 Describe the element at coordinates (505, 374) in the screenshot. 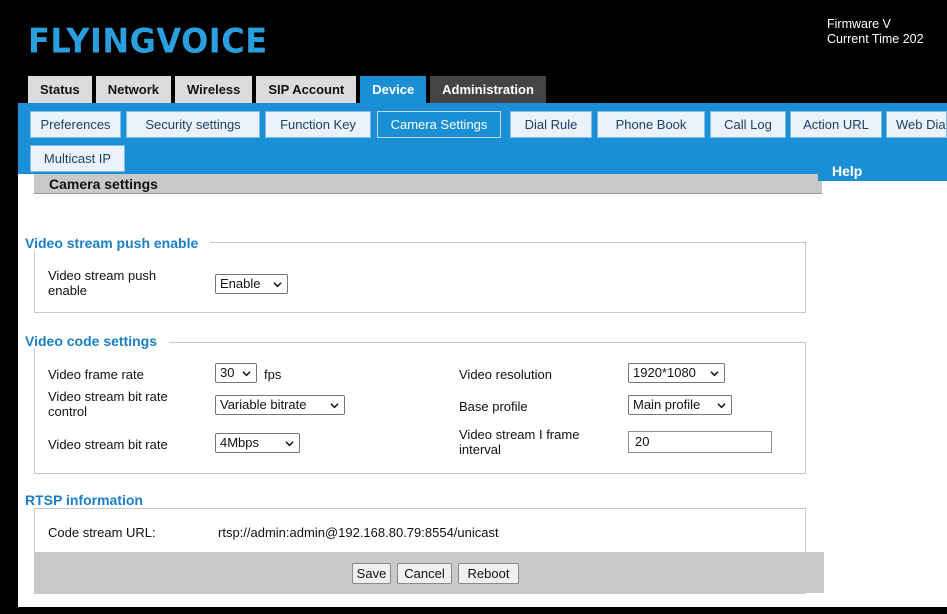

I see `resolution-label: Video resolution` at that location.